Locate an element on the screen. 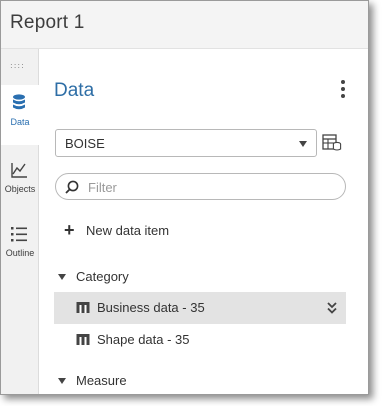  more-options-icon is located at coordinates (343, 90).